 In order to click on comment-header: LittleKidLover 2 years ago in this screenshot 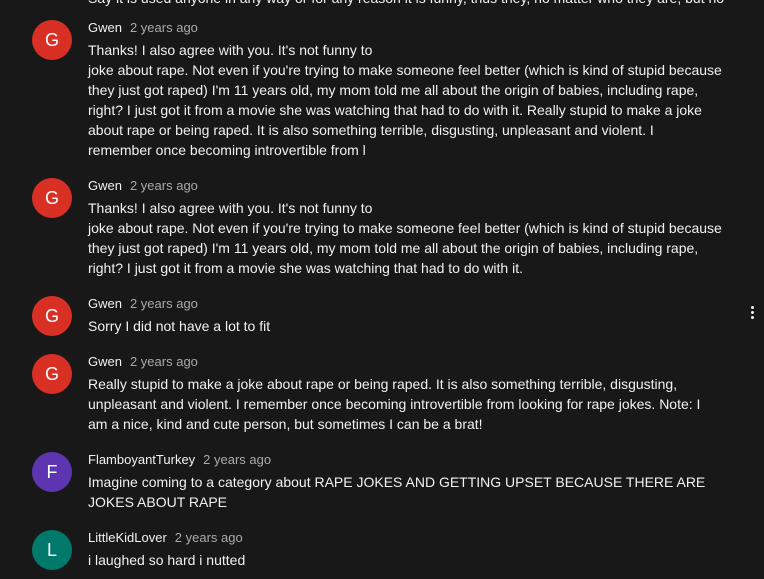, I will do `click(165, 539)`.